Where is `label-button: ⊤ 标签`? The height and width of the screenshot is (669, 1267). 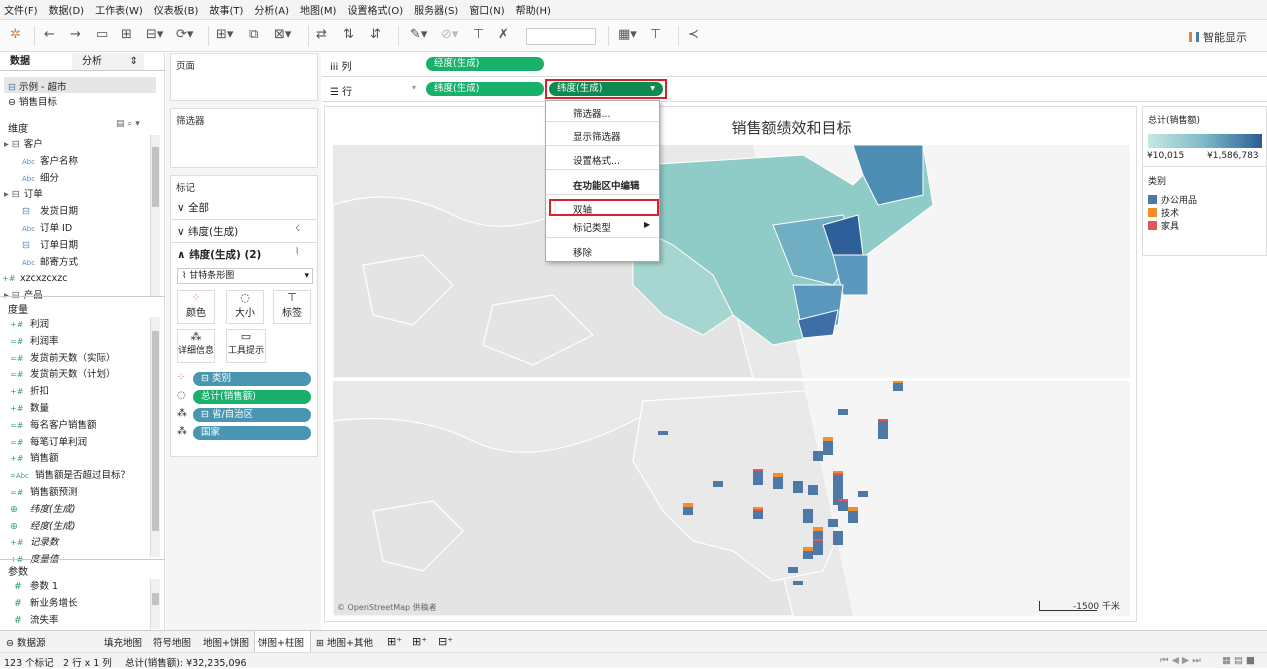
label-button: ⊤ 标签 is located at coordinates (292, 307).